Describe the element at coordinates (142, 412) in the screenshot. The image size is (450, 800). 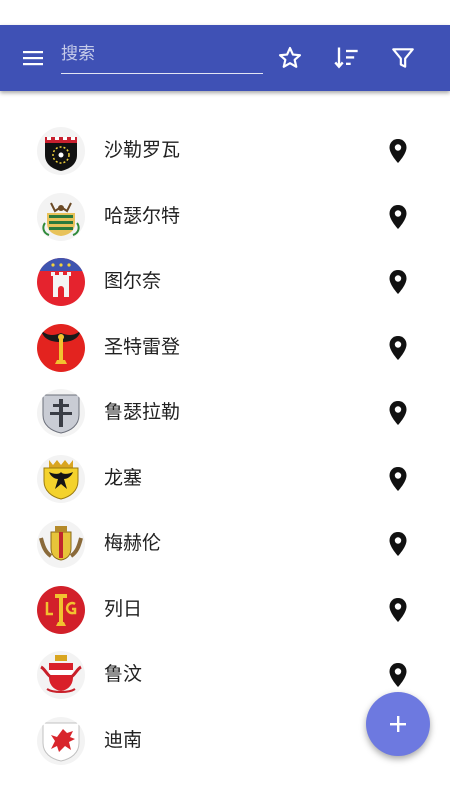
I see `city-name: 鲁瑟拉勒` at that location.